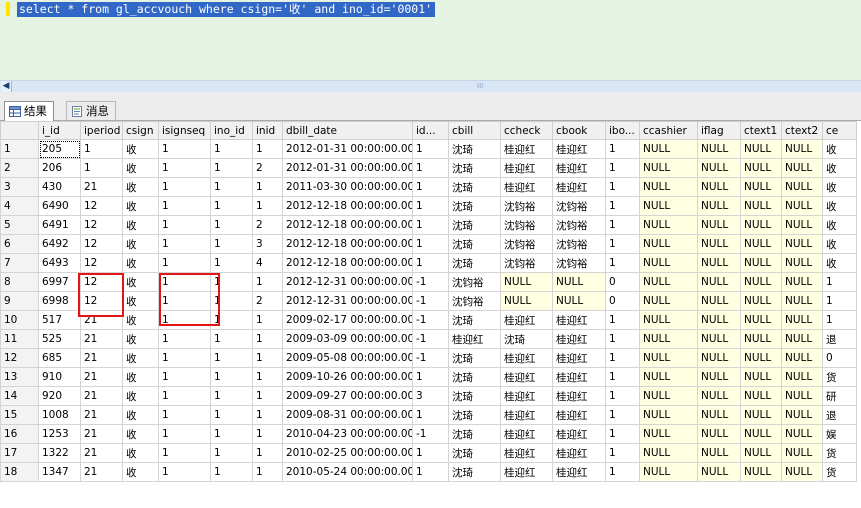 This screenshot has height=508, width=861. What do you see at coordinates (347, 282) in the screenshot?
I see `table-cell: 2012-12-31 00:00:00.000` at bounding box center [347, 282].